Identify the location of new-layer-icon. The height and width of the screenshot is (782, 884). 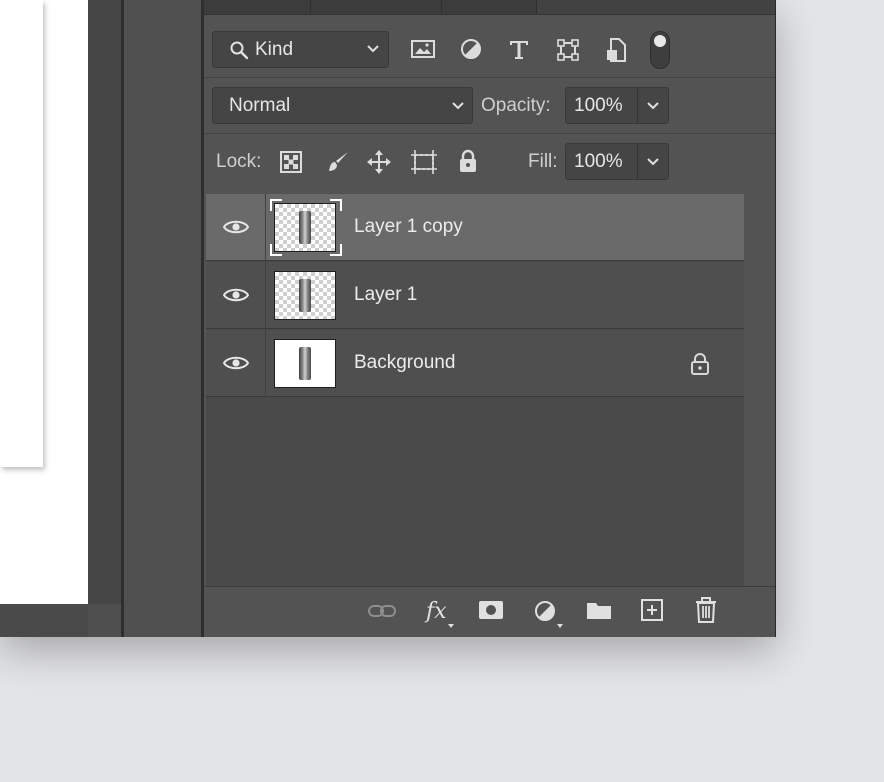
(652, 610).